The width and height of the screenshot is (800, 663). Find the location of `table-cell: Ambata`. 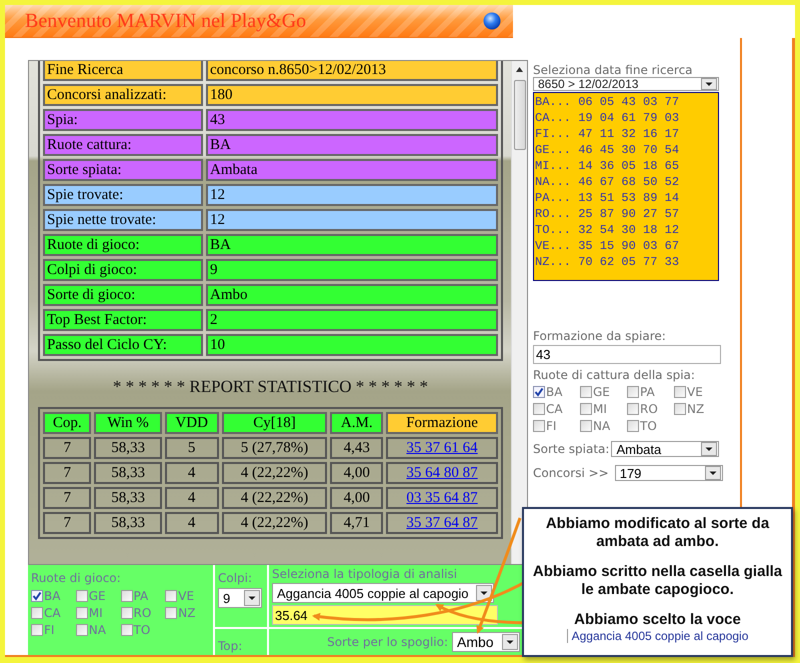

table-cell: Ambata is located at coordinates (352, 170).